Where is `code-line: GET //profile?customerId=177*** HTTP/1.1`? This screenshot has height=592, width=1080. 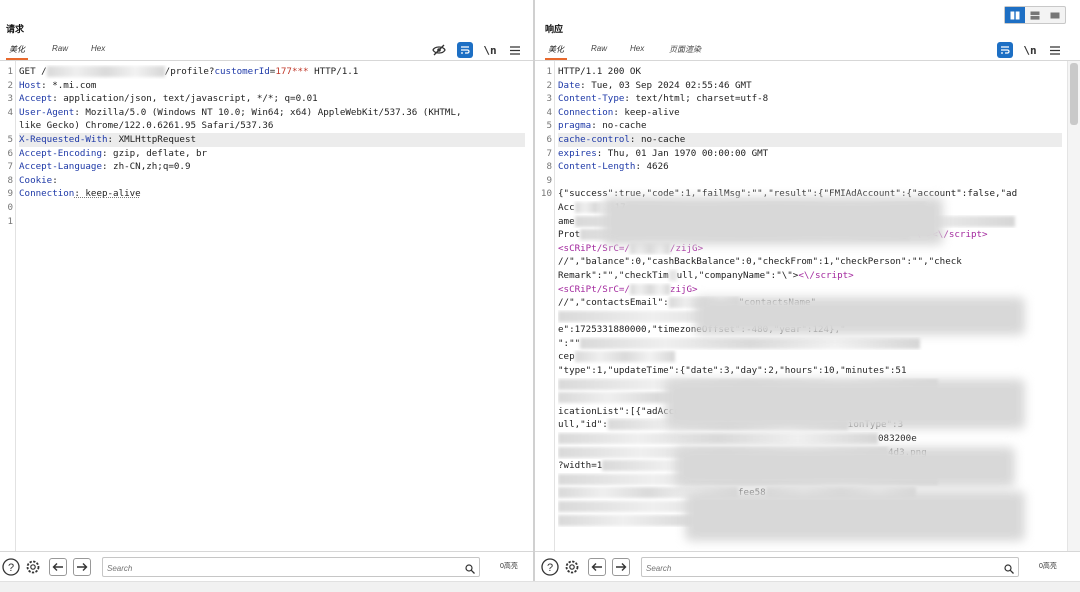
code-line: GET //profile?customerId=177*** HTTP/1.1 is located at coordinates (272, 72).